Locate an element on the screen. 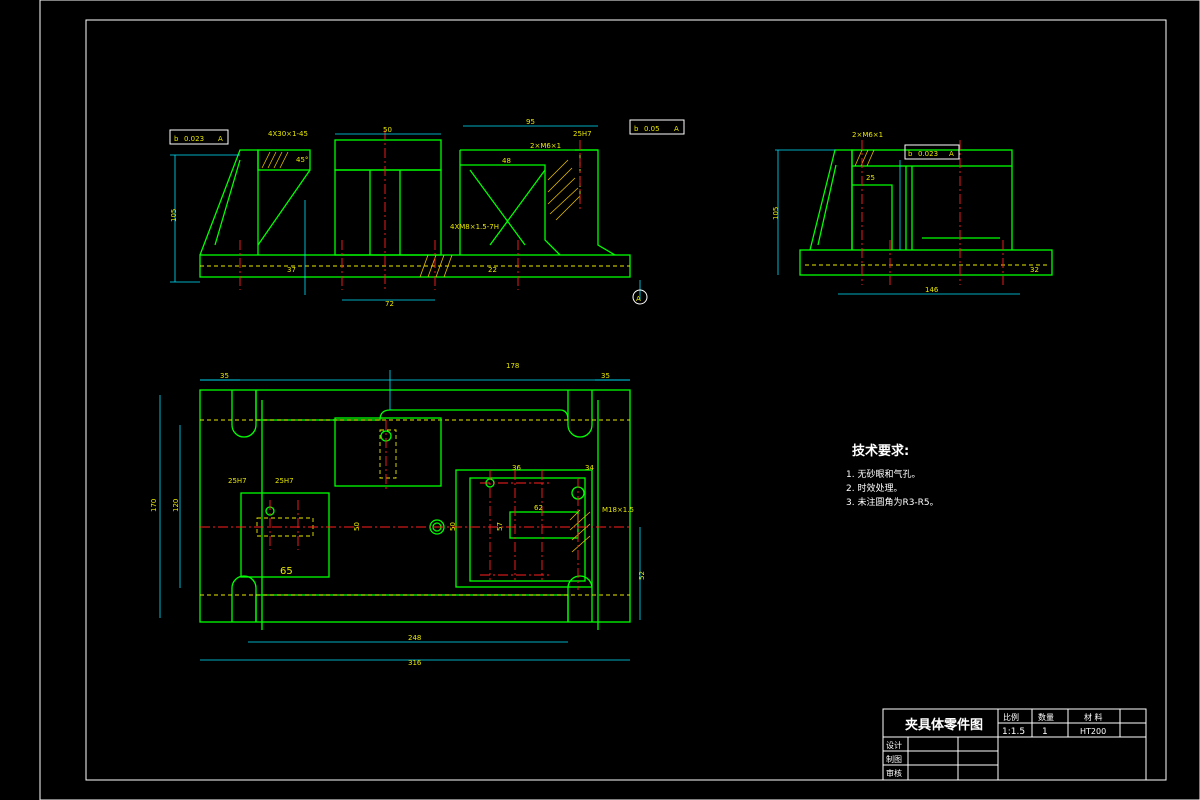  material-value: HT200 is located at coordinates (1093, 731).